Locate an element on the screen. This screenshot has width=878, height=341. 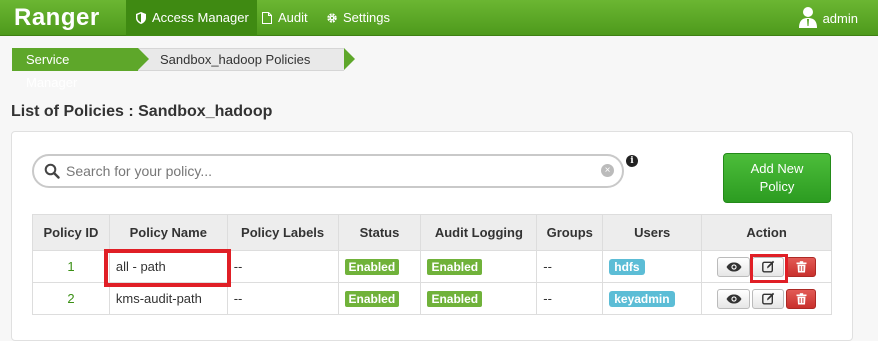
info-icon: i is located at coordinates (632, 161).